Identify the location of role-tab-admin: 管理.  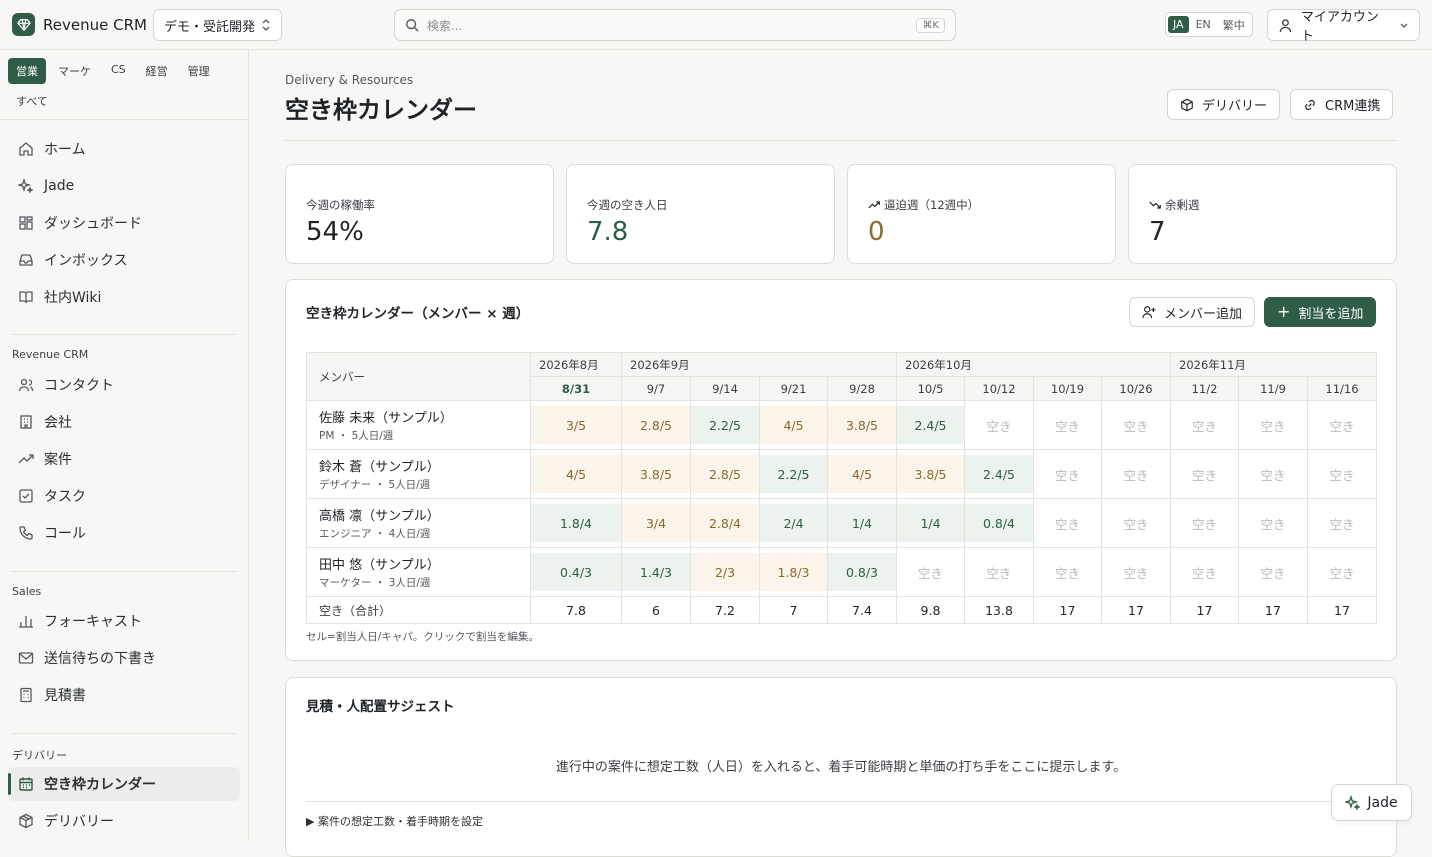
(199, 71).